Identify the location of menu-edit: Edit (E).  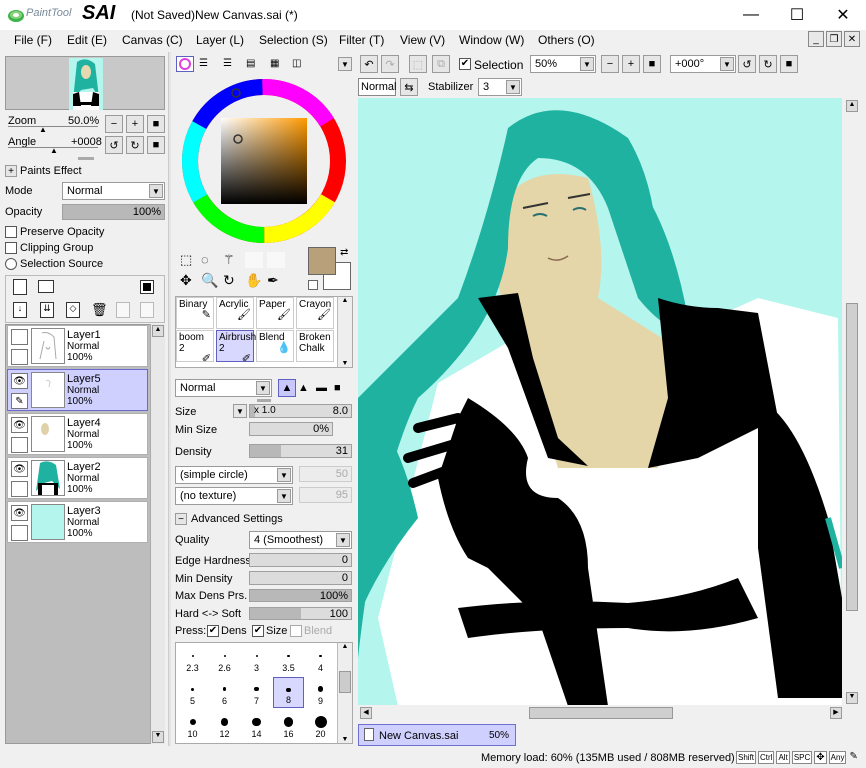
(87, 40).